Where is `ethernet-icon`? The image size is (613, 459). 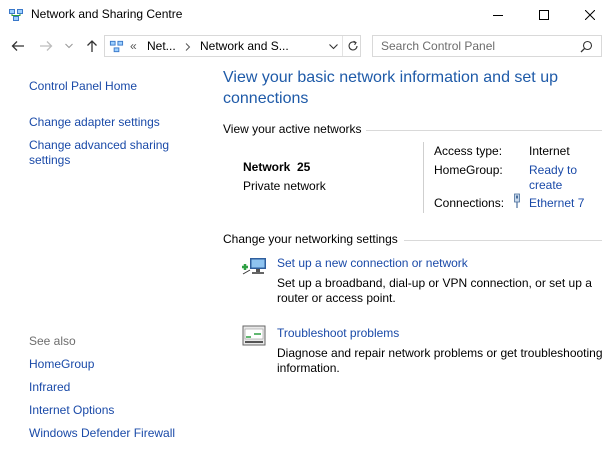
ethernet-icon is located at coordinates (517, 200).